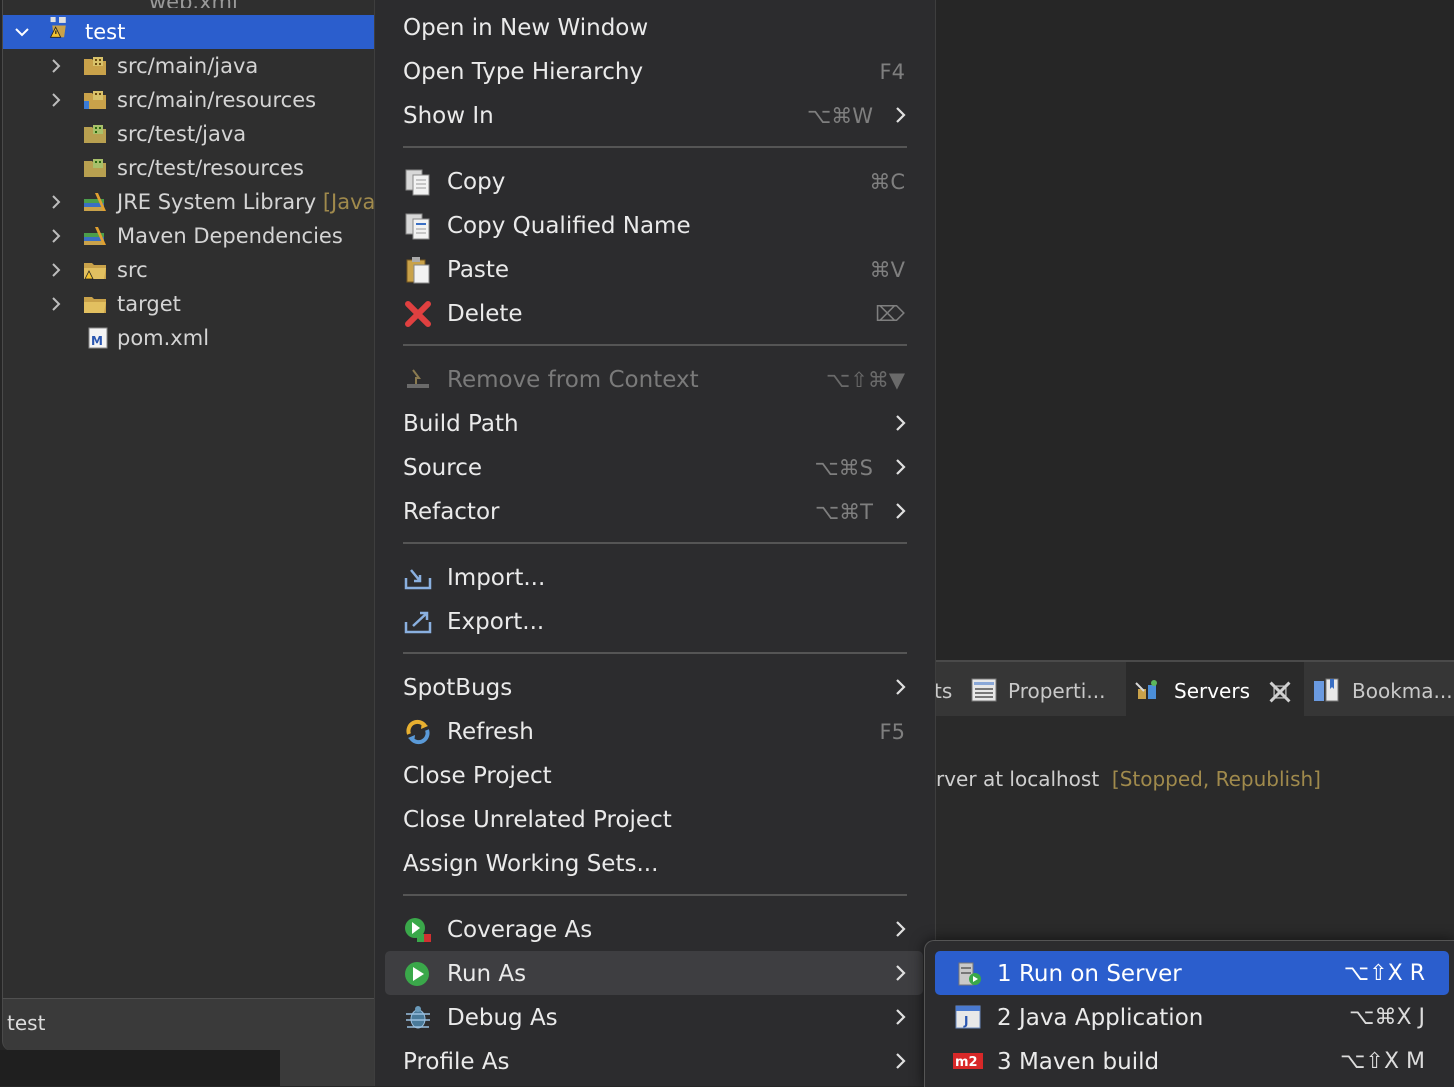 The image size is (1454, 1087). I want to click on submenu-item-run-on-server: 1 Run on Server ⌥⇧X R, so click(1192, 973).